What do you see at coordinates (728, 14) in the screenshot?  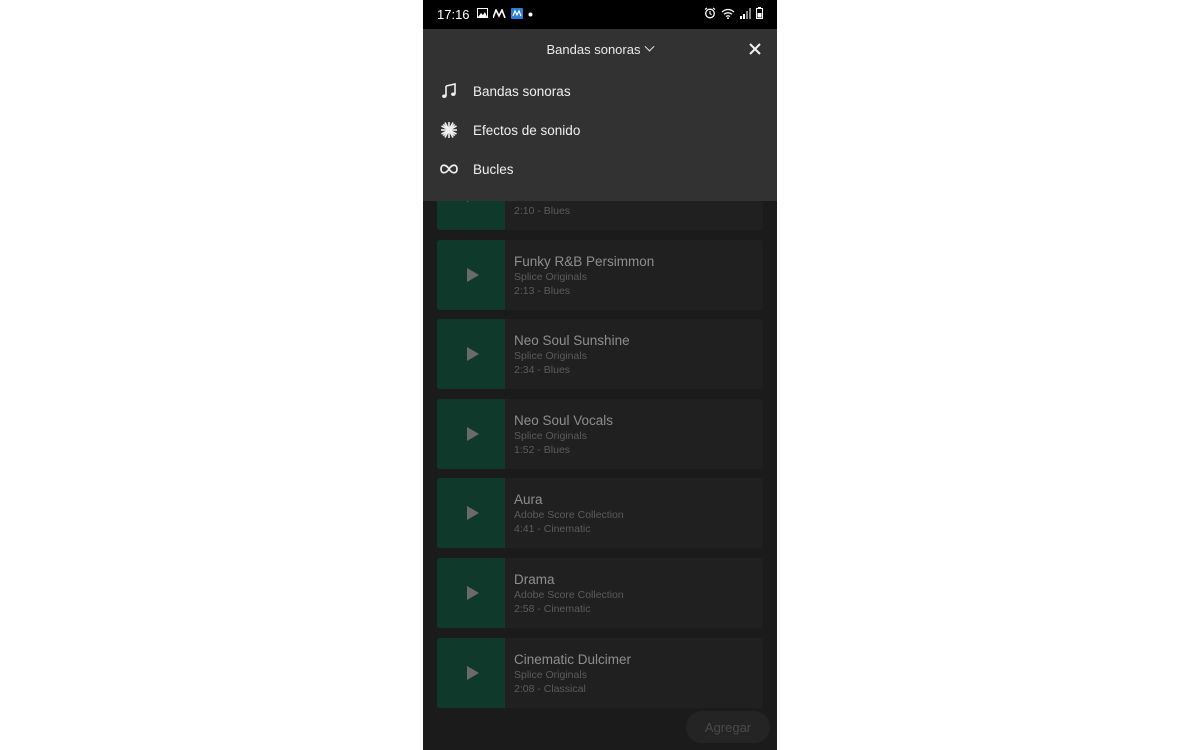 I see `wifi-icon` at bounding box center [728, 14].